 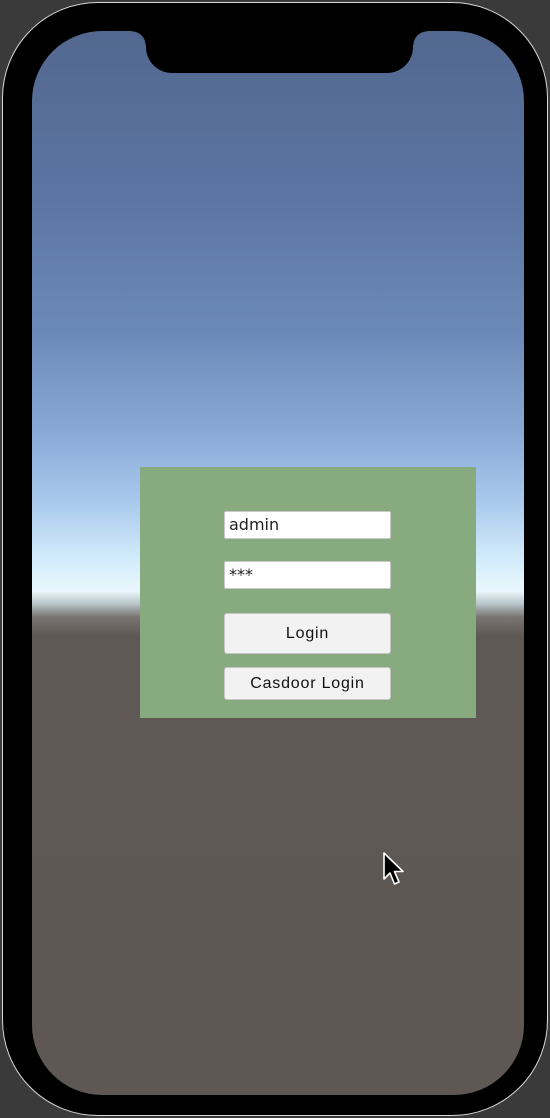 What do you see at coordinates (308, 592) in the screenshot?
I see `login-panel: admin *** Login Casdoor Login` at bounding box center [308, 592].